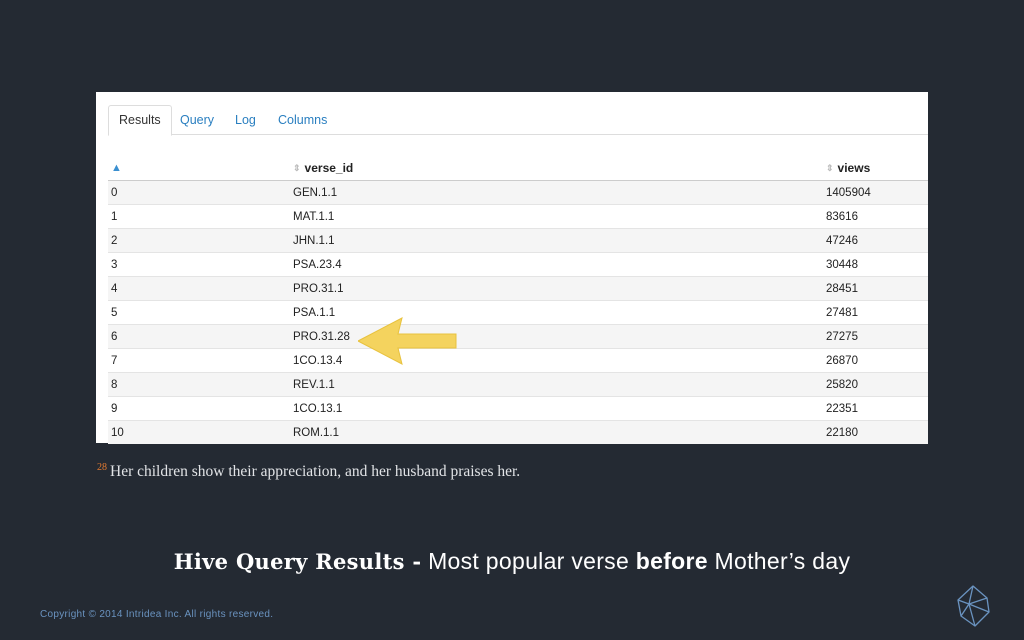 The height and width of the screenshot is (640, 1024). Describe the element at coordinates (973, 606) in the screenshot. I see `polyhedron-logo-icon` at that location.